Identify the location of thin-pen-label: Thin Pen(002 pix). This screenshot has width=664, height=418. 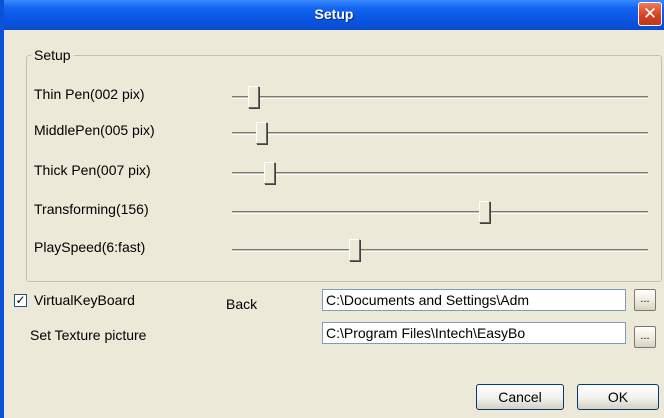
(89, 94).